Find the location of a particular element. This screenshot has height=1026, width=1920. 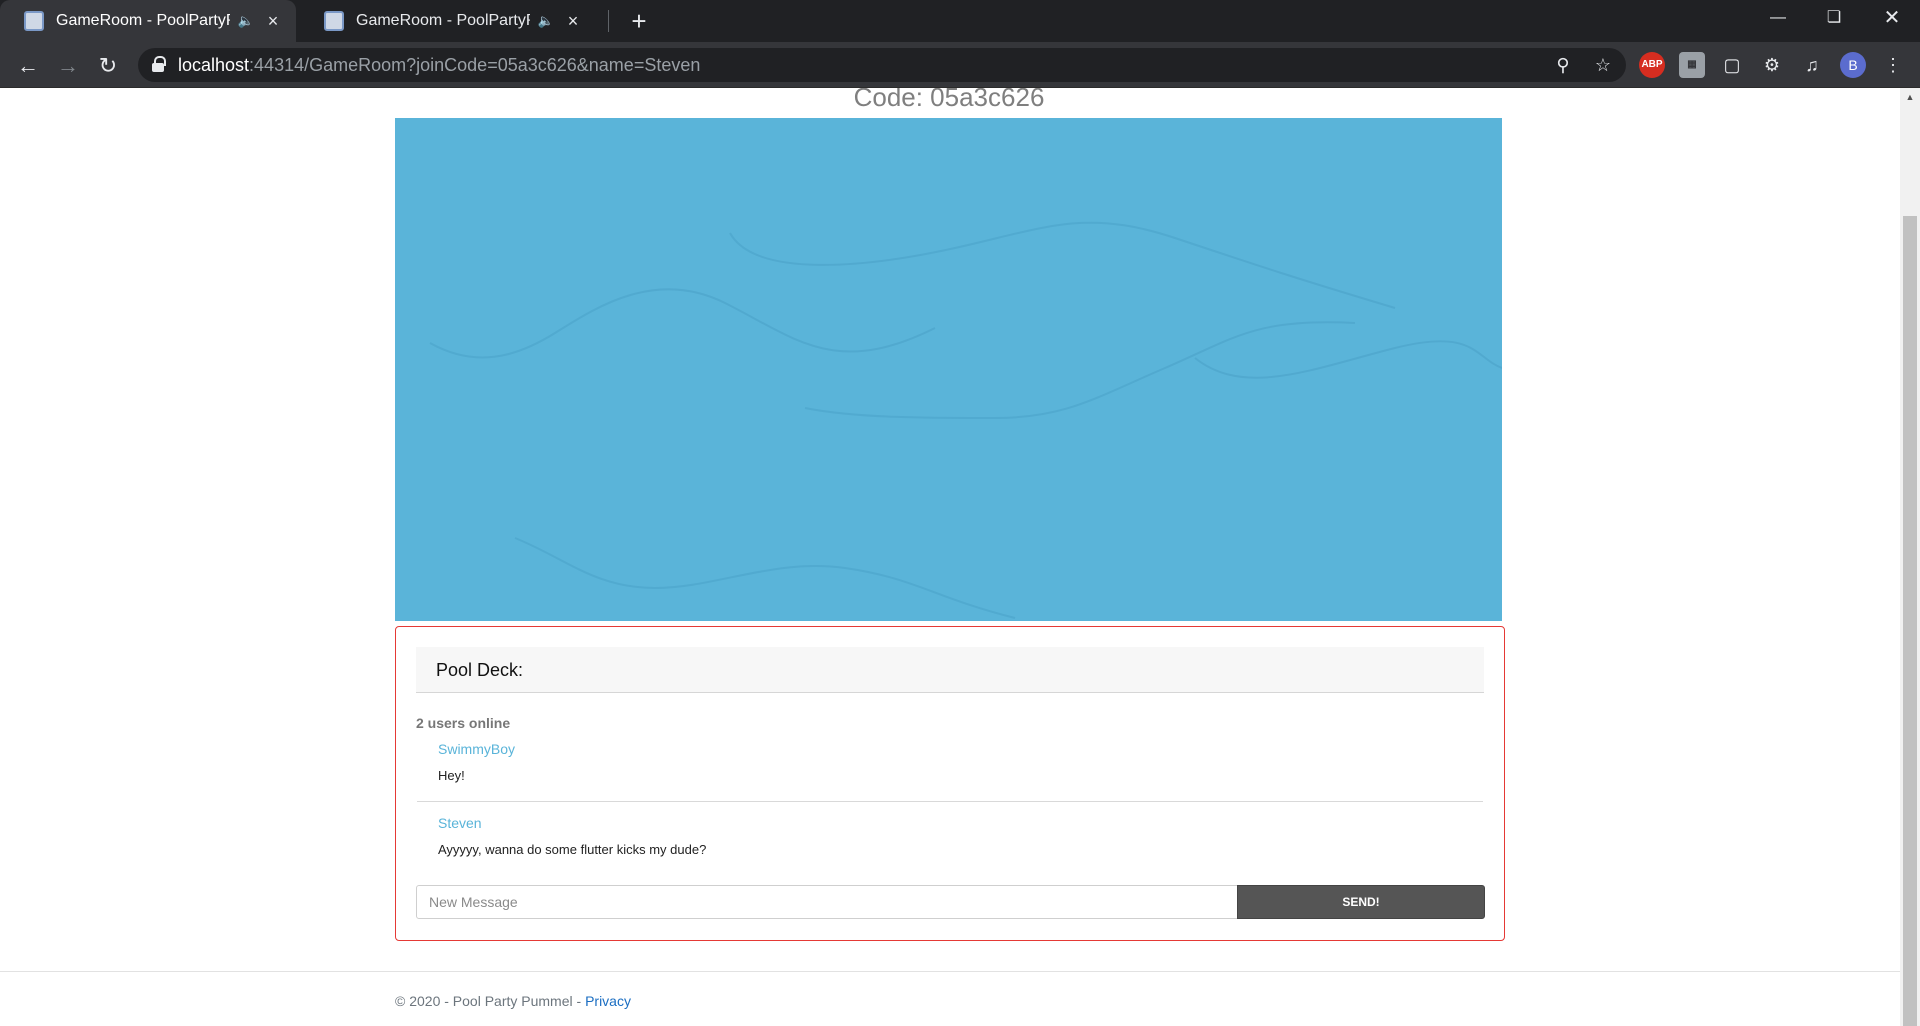

scroll-up-arrow-icon: ▲ is located at coordinates (1910, 99).